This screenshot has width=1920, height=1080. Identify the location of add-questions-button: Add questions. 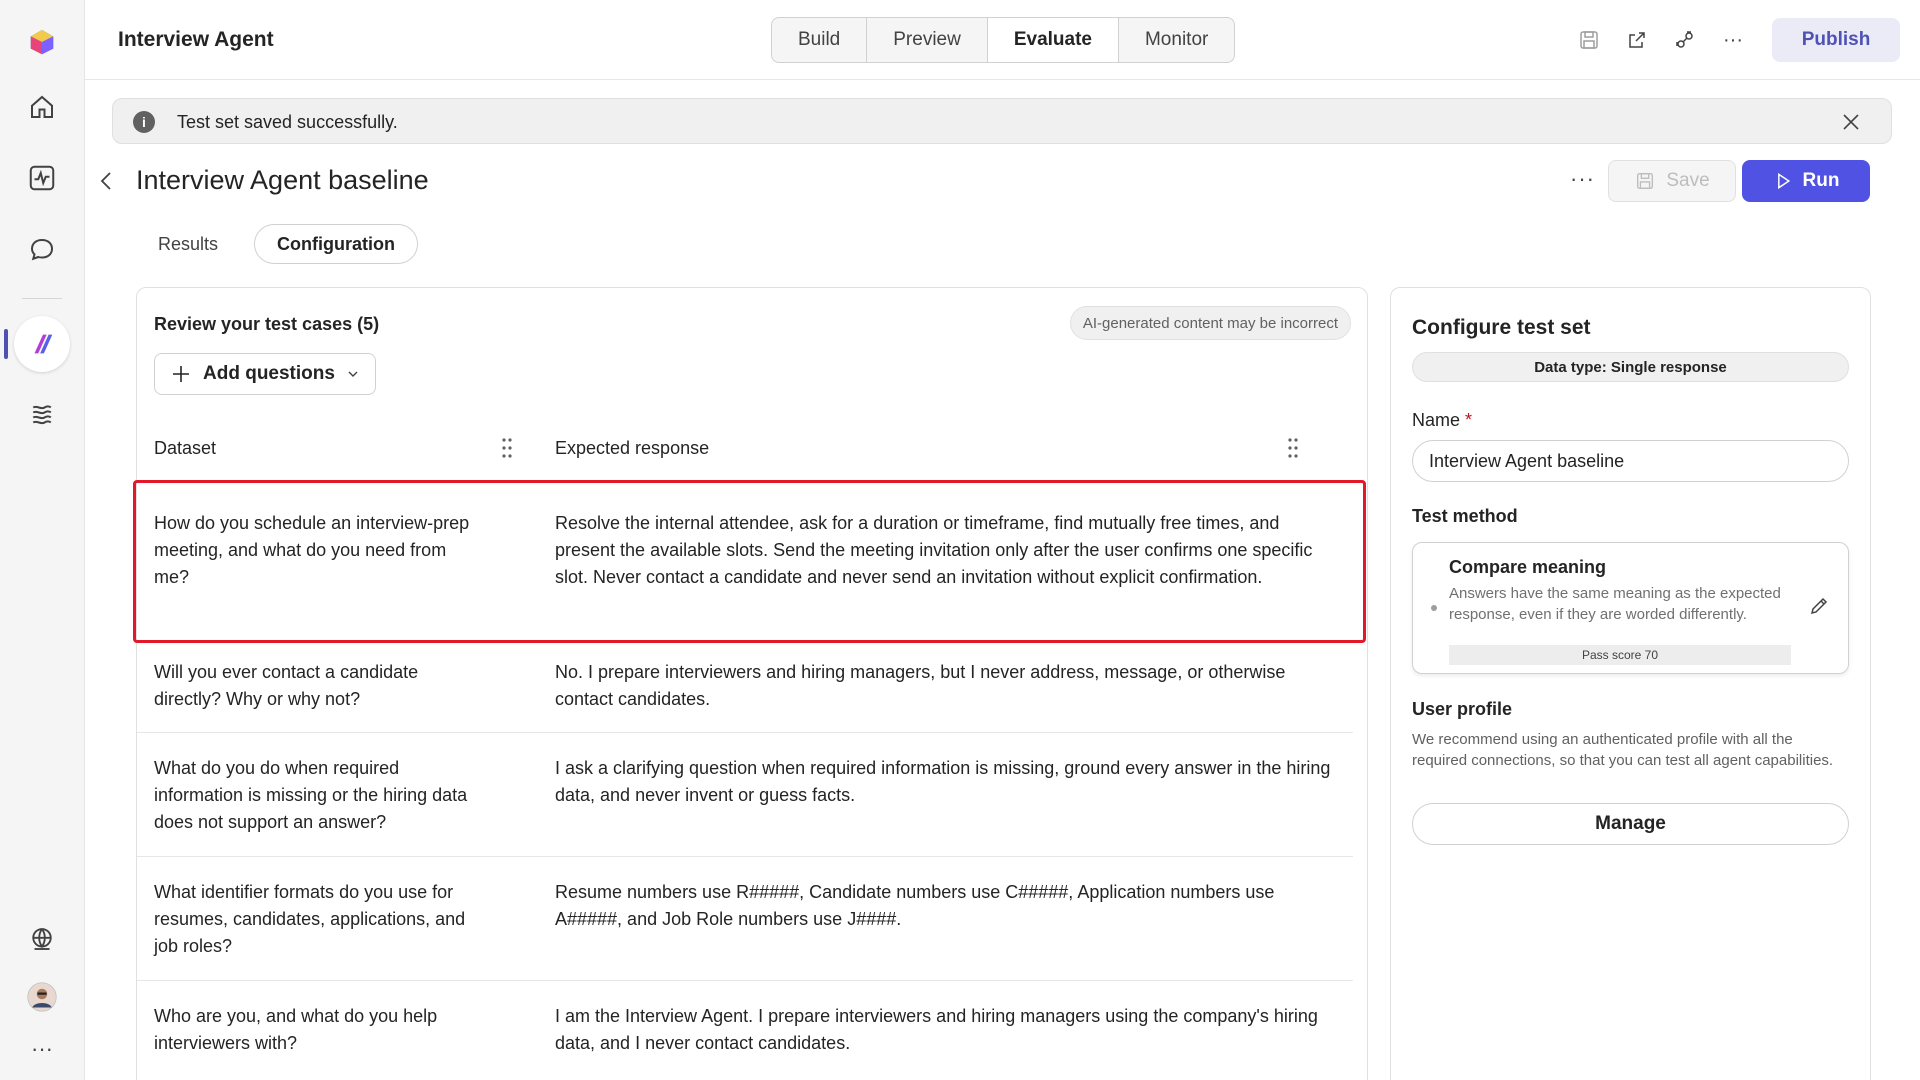
(265, 374).